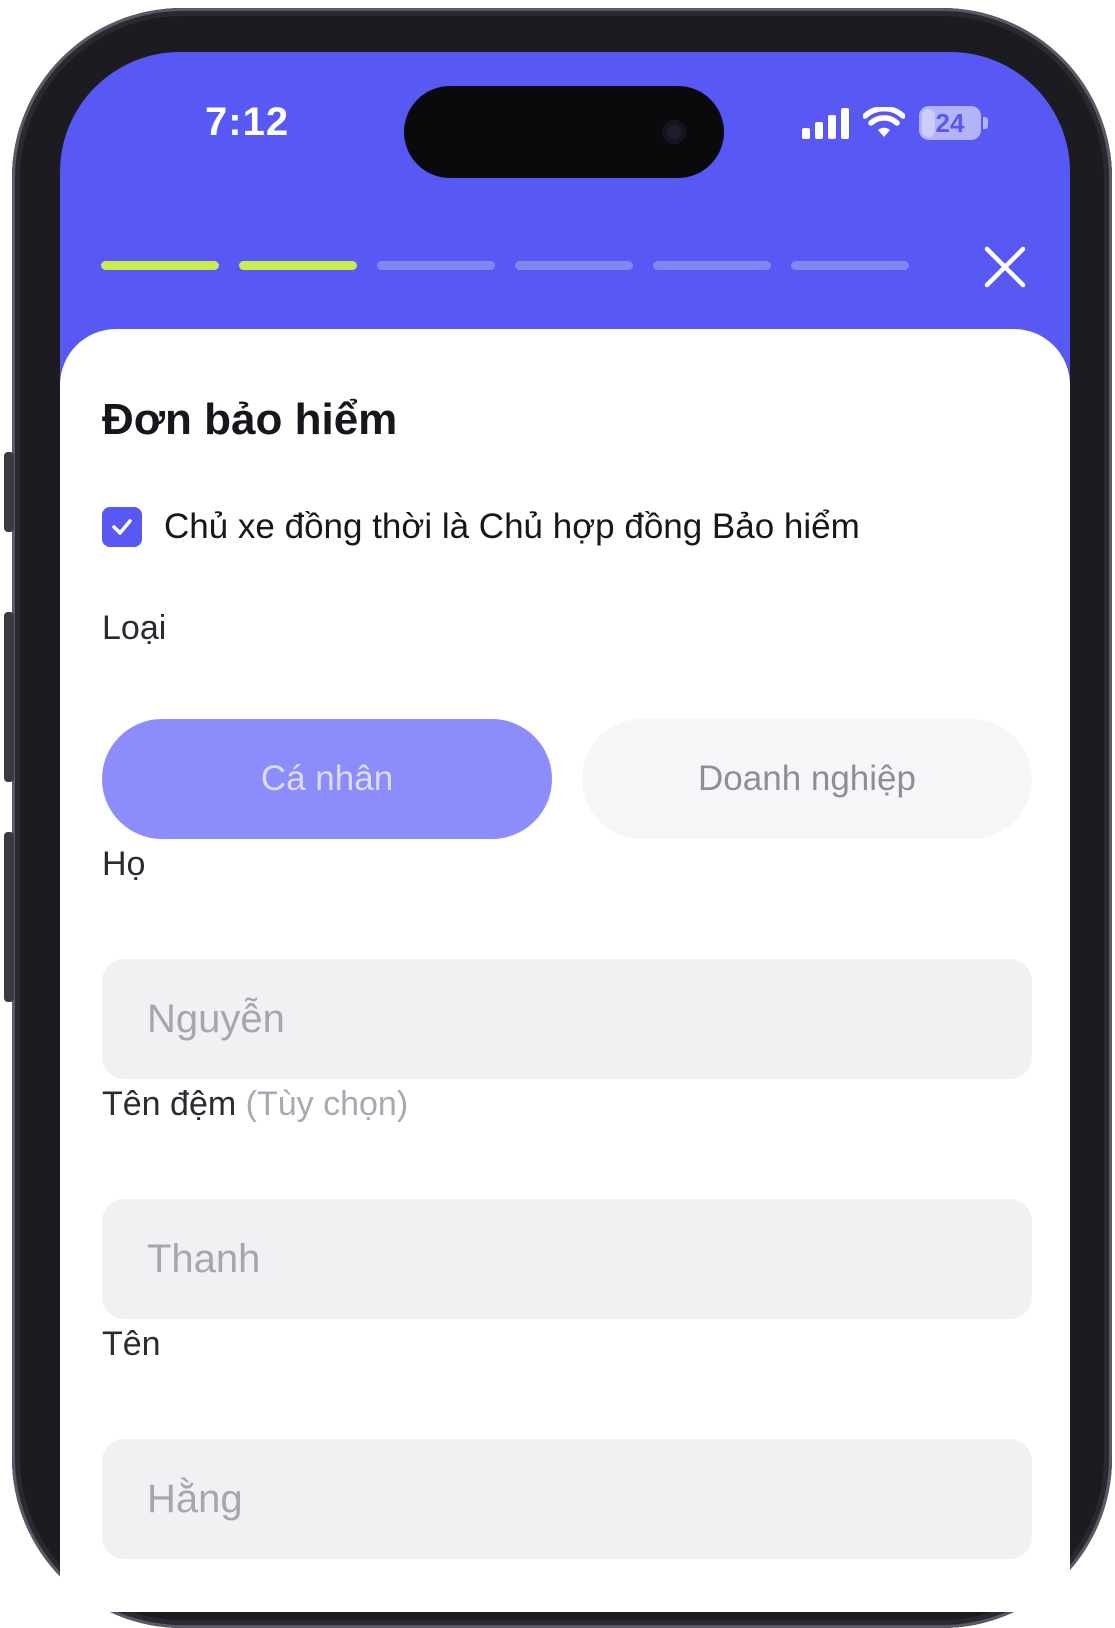 This screenshot has height=1628, width=1115. What do you see at coordinates (327, 779) in the screenshot?
I see `type-option-individual: Cá nhân` at bounding box center [327, 779].